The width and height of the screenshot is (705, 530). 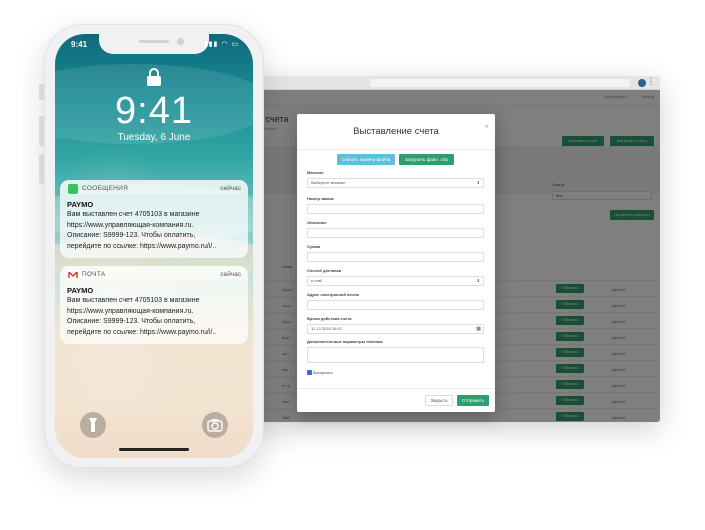 I want to click on shop-label: Магазин, so click(x=315, y=172).